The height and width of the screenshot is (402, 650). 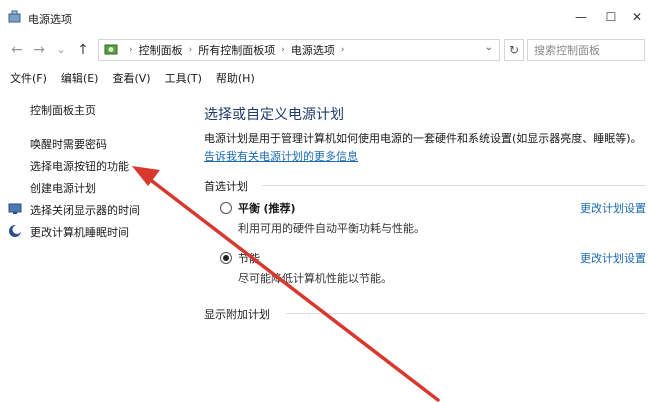 What do you see at coordinates (15, 231) in the screenshot?
I see `moon-icon` at bounding box center [15, 231].